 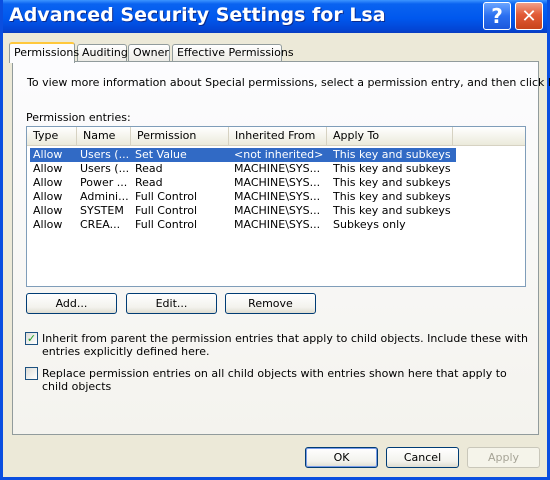 I want to click on window-title: Advanced Security Settings for Lsa, so click(x=197, y=15).